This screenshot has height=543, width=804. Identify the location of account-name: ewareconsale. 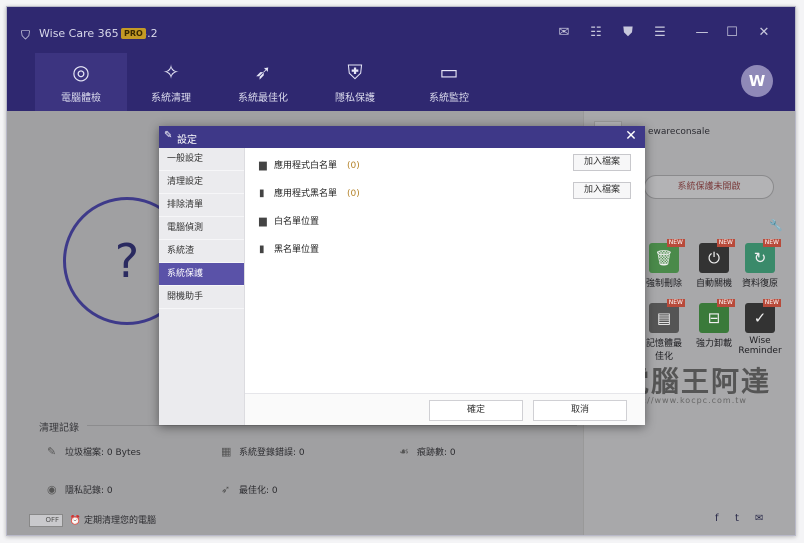
(679, 132).